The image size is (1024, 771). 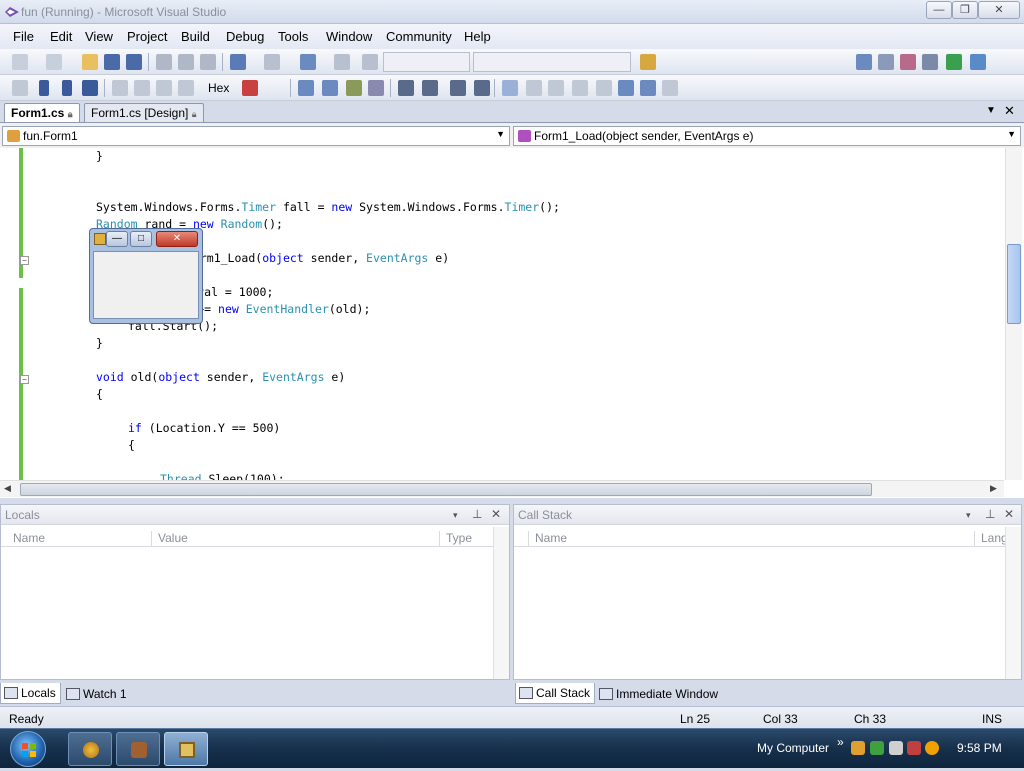 I want to click on uncomment-lines-icon, so click(x=482, y=88).